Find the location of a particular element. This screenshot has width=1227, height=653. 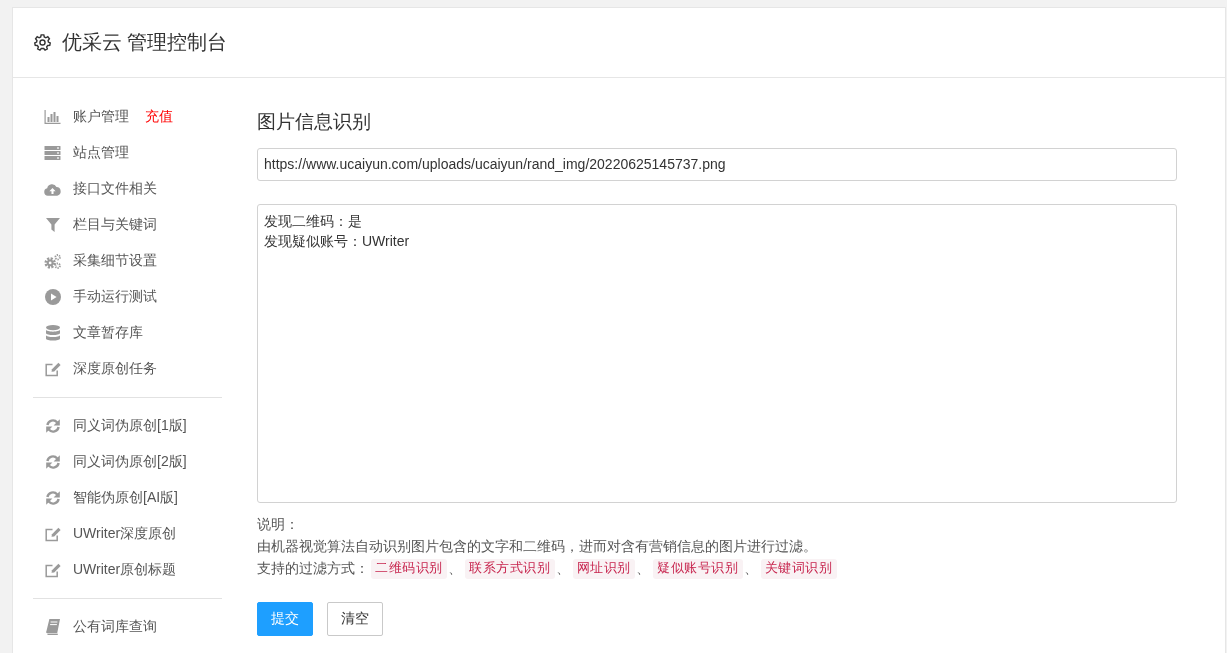

filter-icon is located at coordinates (52, 225).